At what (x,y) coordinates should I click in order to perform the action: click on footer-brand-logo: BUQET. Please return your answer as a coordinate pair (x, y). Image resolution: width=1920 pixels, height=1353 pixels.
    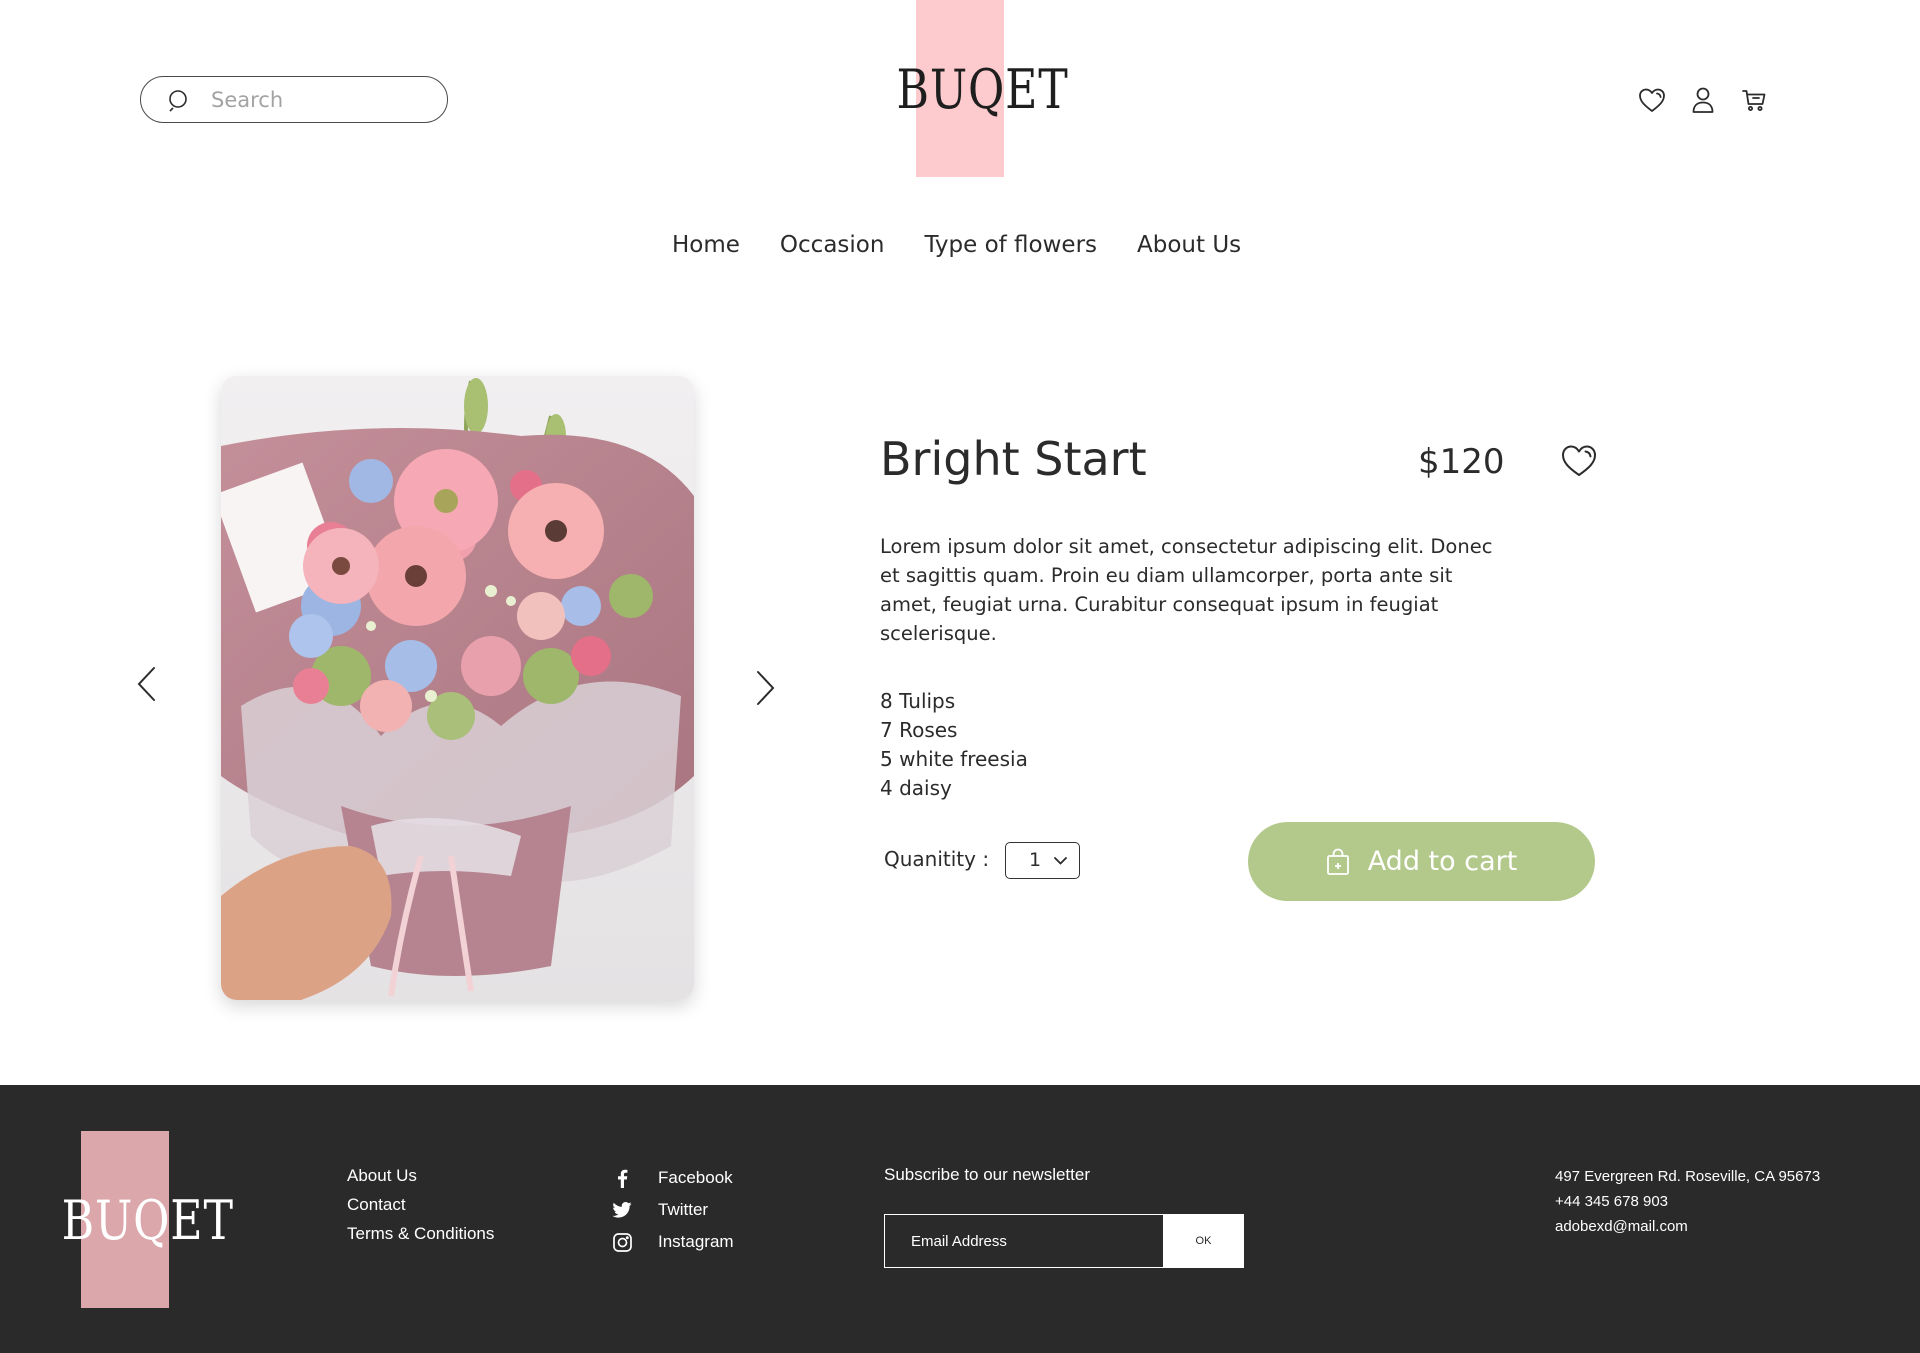
    Looking at the image, I should click on (141, 1219).